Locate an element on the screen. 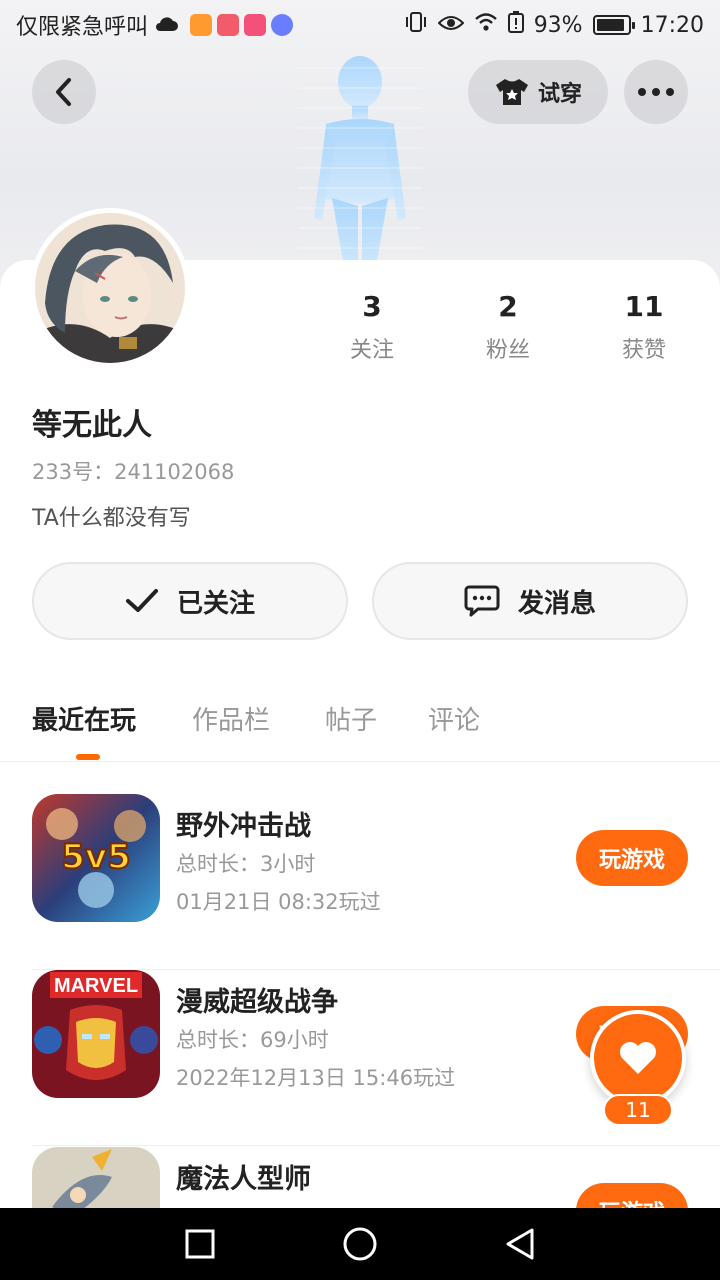 The height and width of the screenshot is (1280, 720). game-title: 魔法人型师 is located at coordinates (243, 1179).